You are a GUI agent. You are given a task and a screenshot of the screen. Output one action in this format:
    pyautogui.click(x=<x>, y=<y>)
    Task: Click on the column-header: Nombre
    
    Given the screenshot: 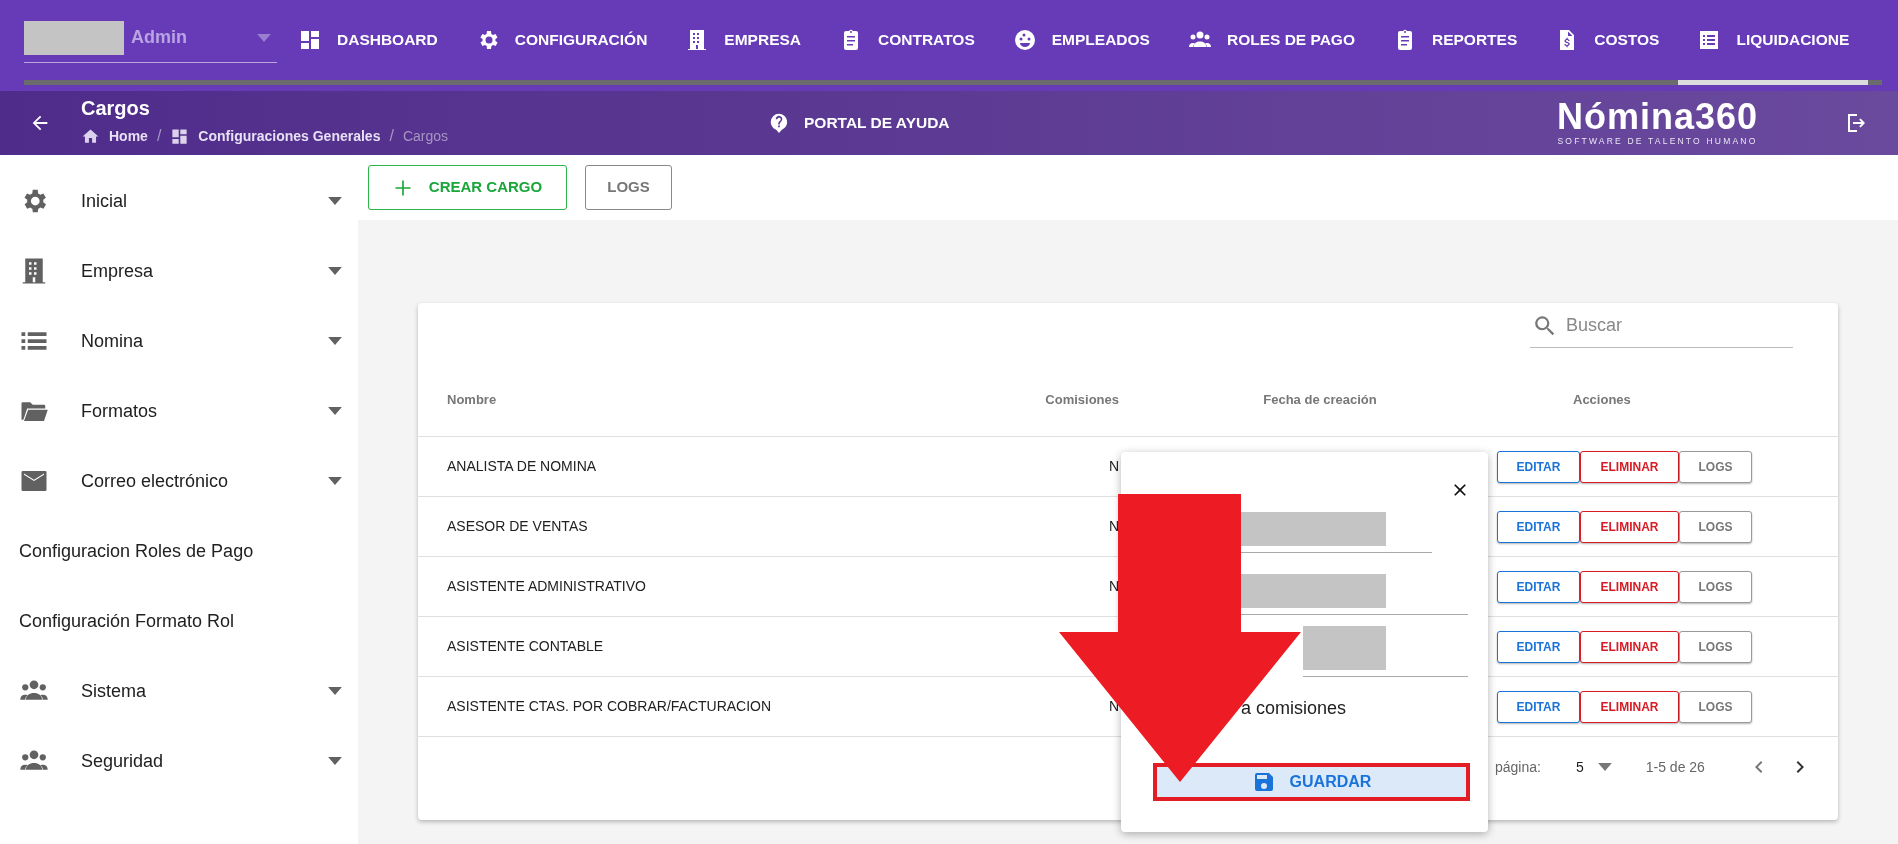 What is the action you would take?
    pyautogui.click(x=472, y=400)
    